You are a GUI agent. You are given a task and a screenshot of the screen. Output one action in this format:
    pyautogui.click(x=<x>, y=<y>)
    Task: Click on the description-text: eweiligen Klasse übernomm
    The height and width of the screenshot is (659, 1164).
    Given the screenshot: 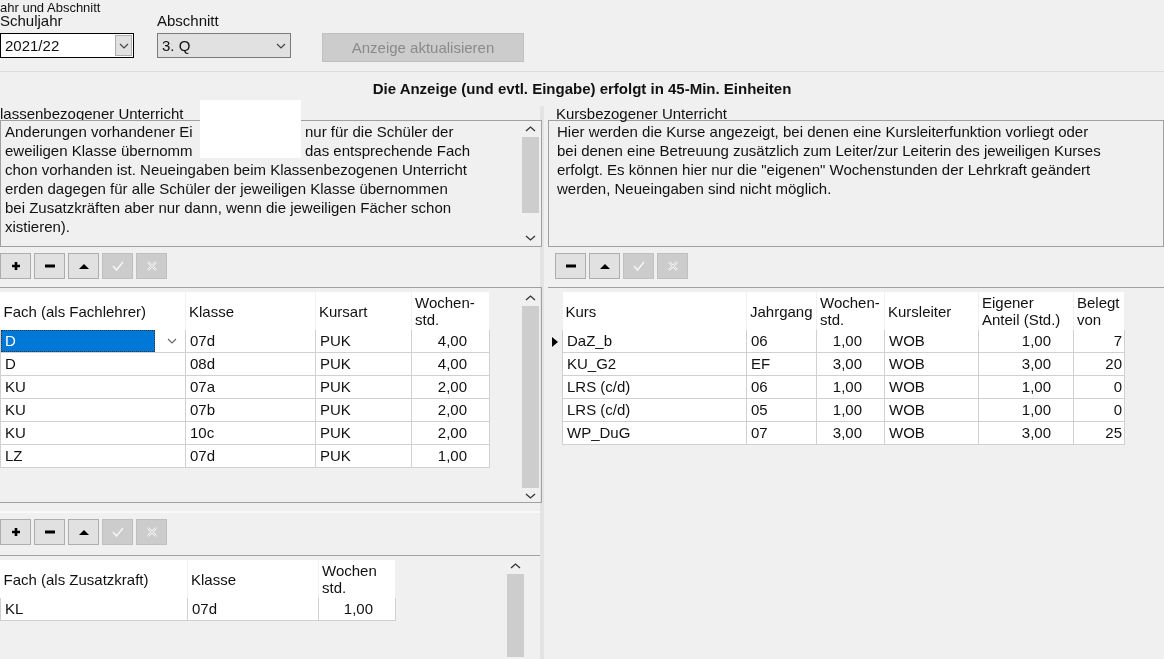 What is the action you would take?
    pyautogui.click(x=99, y=150)
    